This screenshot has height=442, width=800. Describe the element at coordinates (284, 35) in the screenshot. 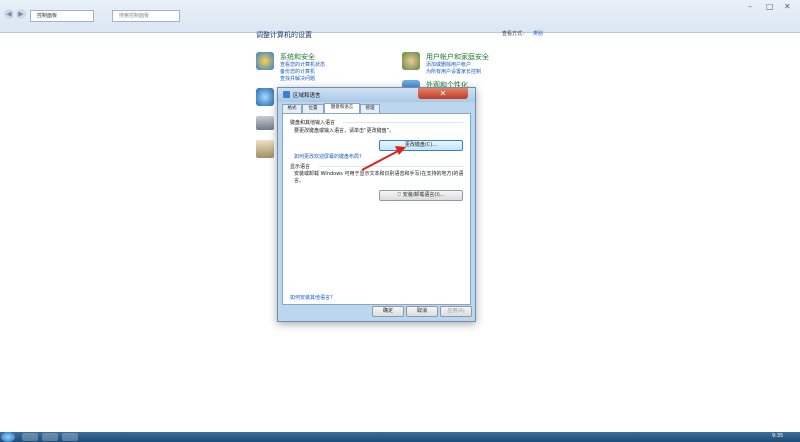

I see `page-title: 调整计算机的设置` at that location.